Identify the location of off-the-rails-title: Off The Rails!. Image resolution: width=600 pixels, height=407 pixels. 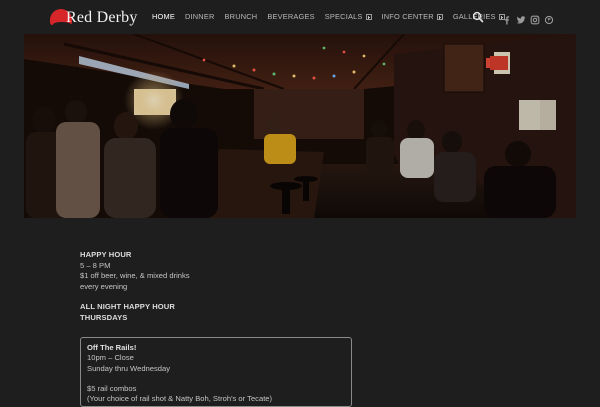
(112, 347).